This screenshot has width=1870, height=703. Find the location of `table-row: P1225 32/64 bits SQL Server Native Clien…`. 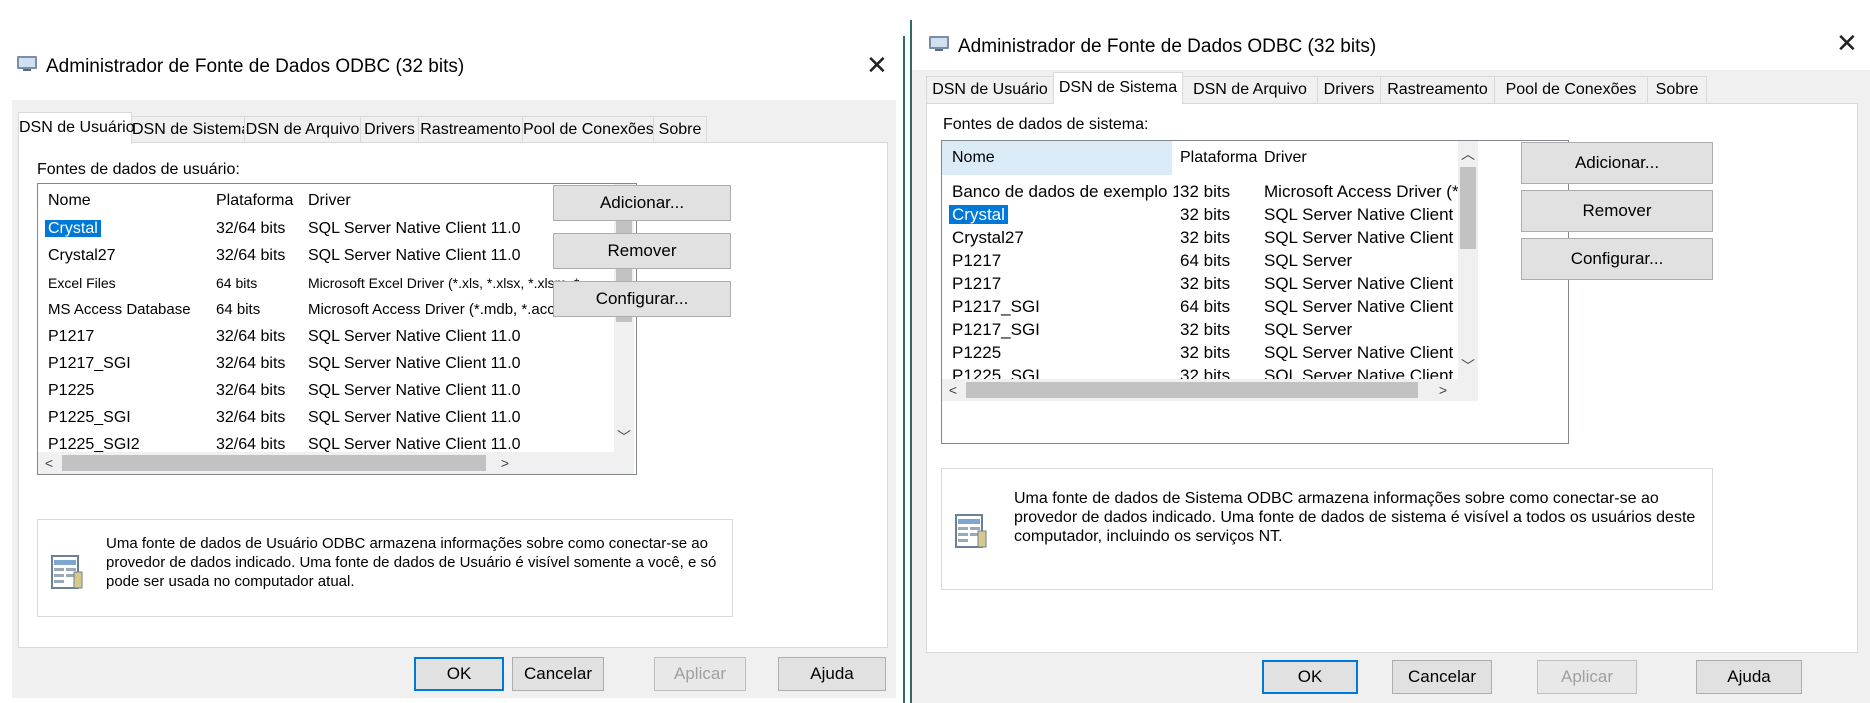

table-row: P1225 32/64 bits SQL Server Native Clien… is located at coordinates (337, 391).